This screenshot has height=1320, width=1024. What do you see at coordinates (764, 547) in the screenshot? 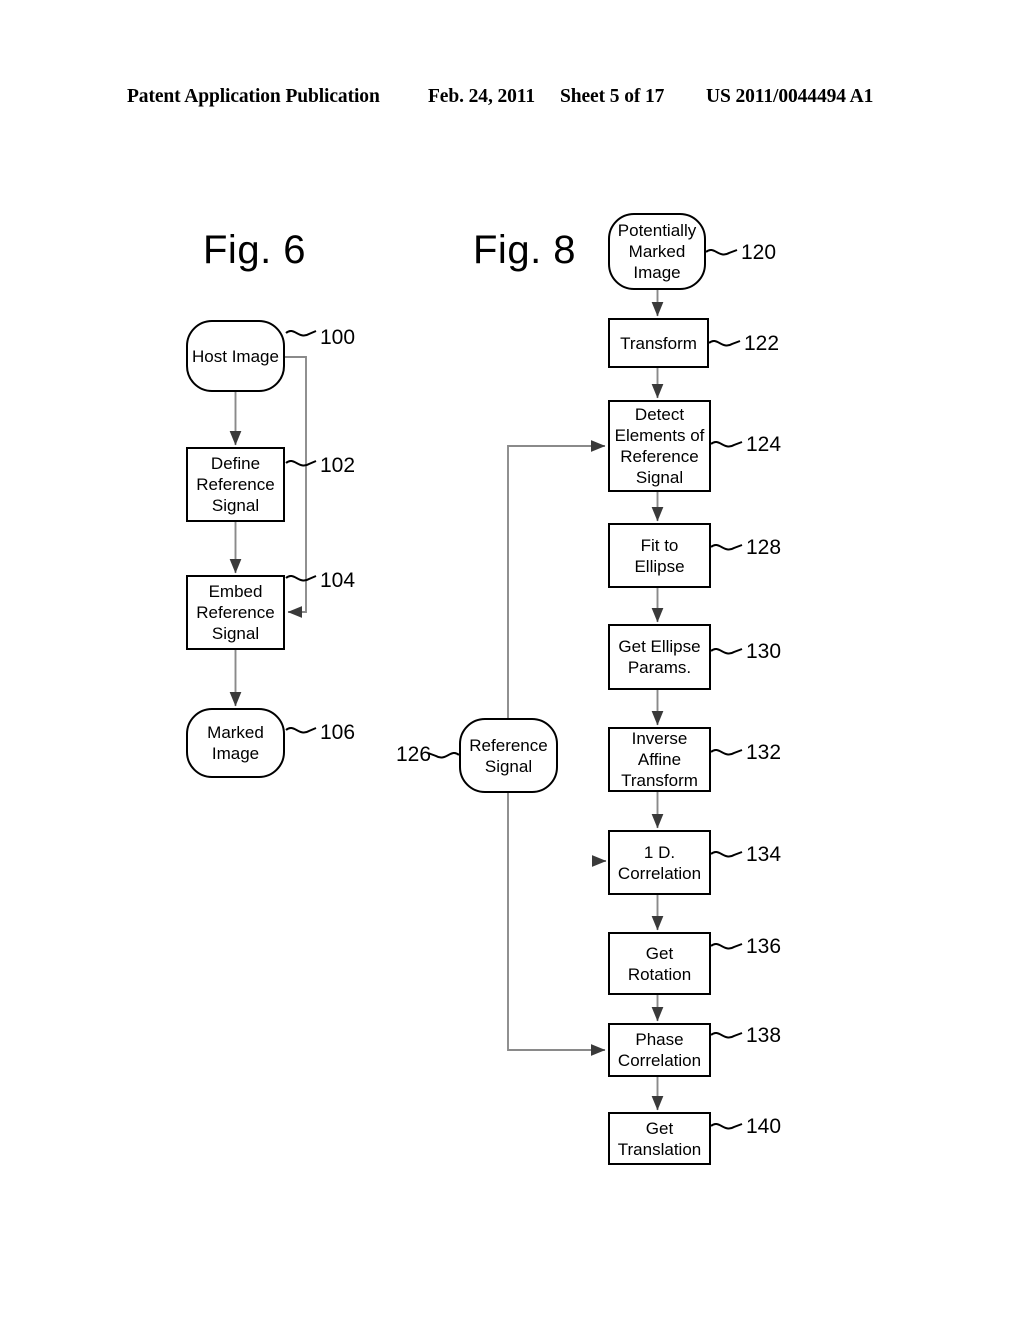
I see `ref-numeral-128: 128` at bounding box center [764, 547].